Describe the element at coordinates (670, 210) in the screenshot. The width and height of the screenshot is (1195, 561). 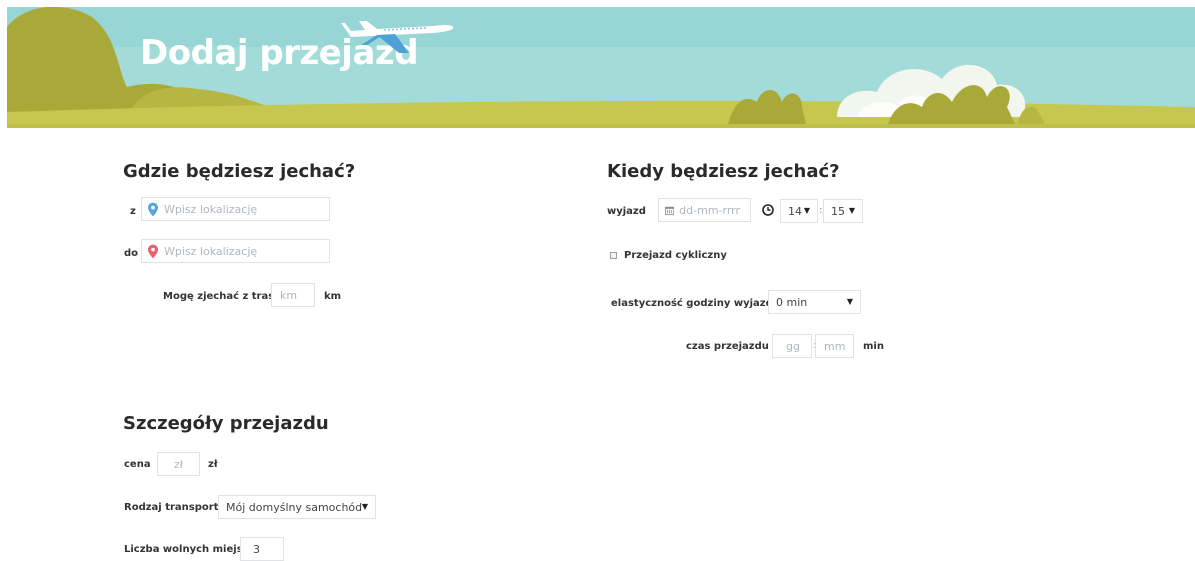
I see `calendar-icon` at that location.